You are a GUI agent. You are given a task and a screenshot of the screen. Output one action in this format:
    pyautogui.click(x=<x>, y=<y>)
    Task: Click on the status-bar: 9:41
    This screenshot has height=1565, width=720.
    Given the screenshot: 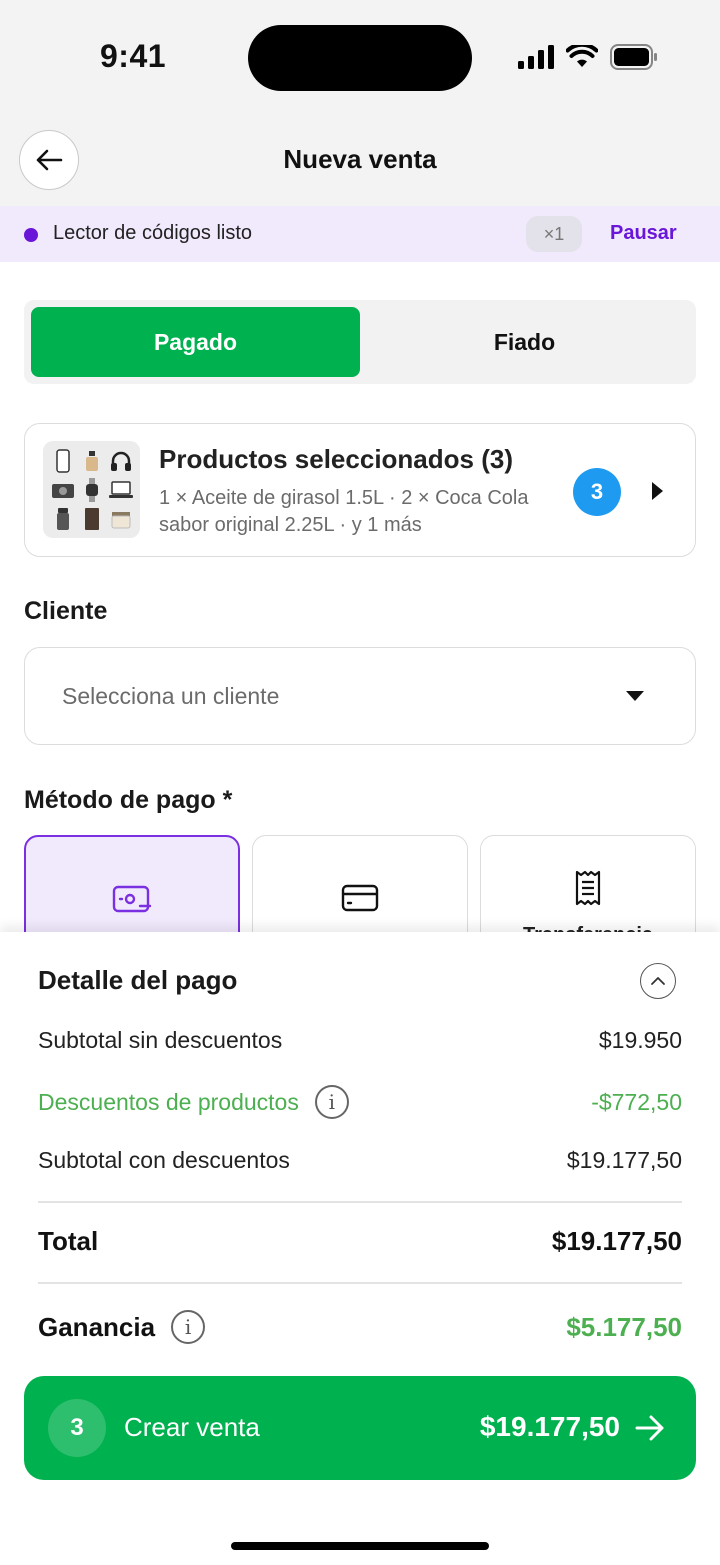 What is the action you would take?
    pyautogui.click(x=360, y=59)
    